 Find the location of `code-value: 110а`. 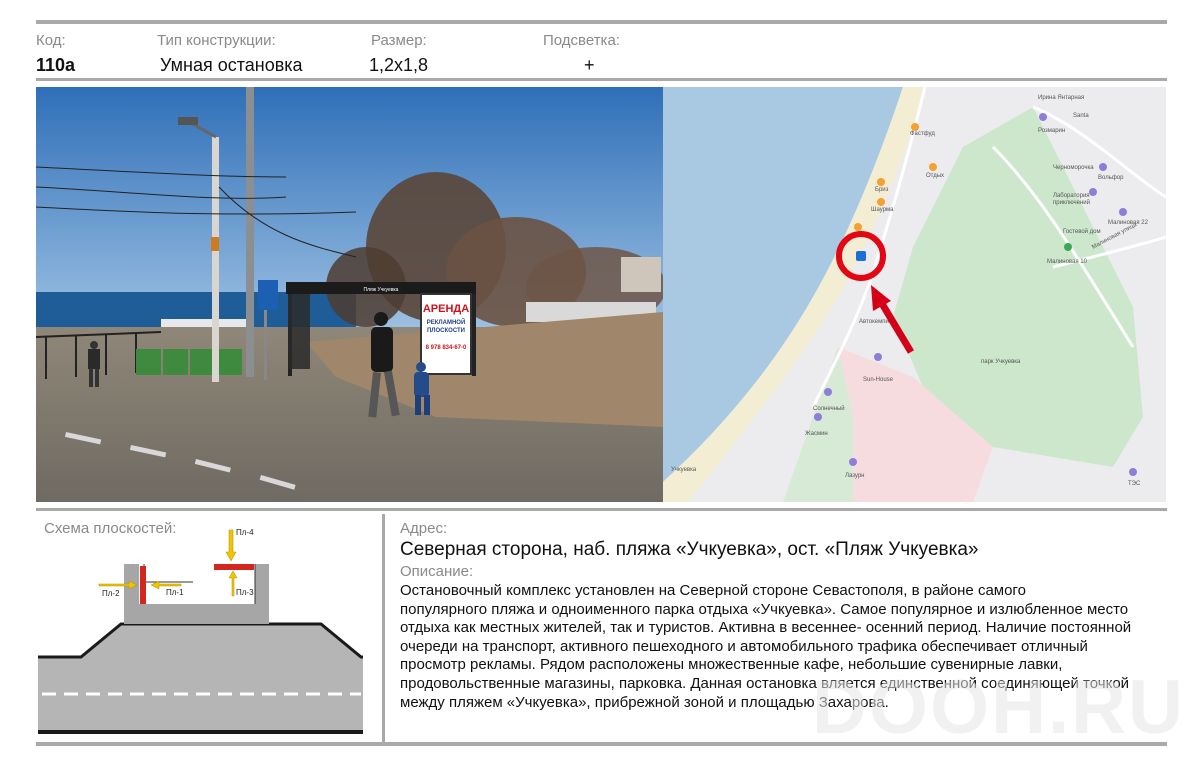

code-value: 110а is located at coordinates (56, 65).